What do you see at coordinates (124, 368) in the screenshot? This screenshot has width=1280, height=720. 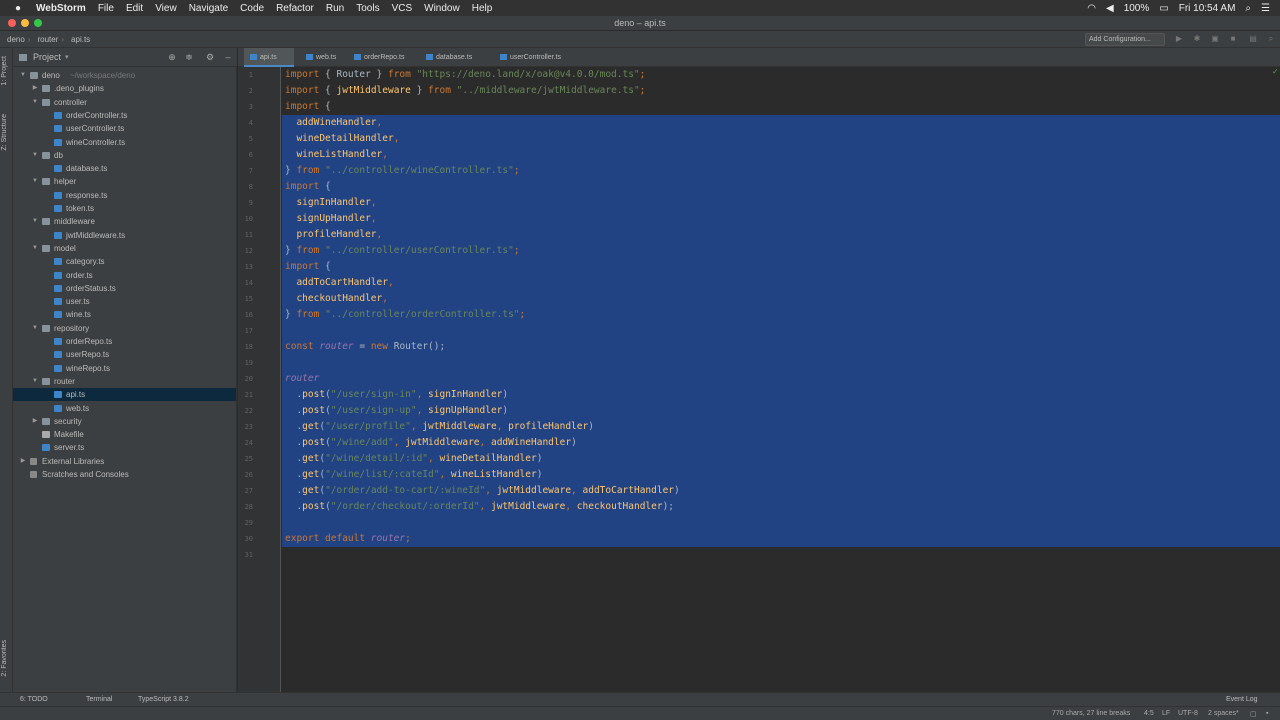 I see `tree-row: wineRepo.ts` at bounding box center [124, 368].